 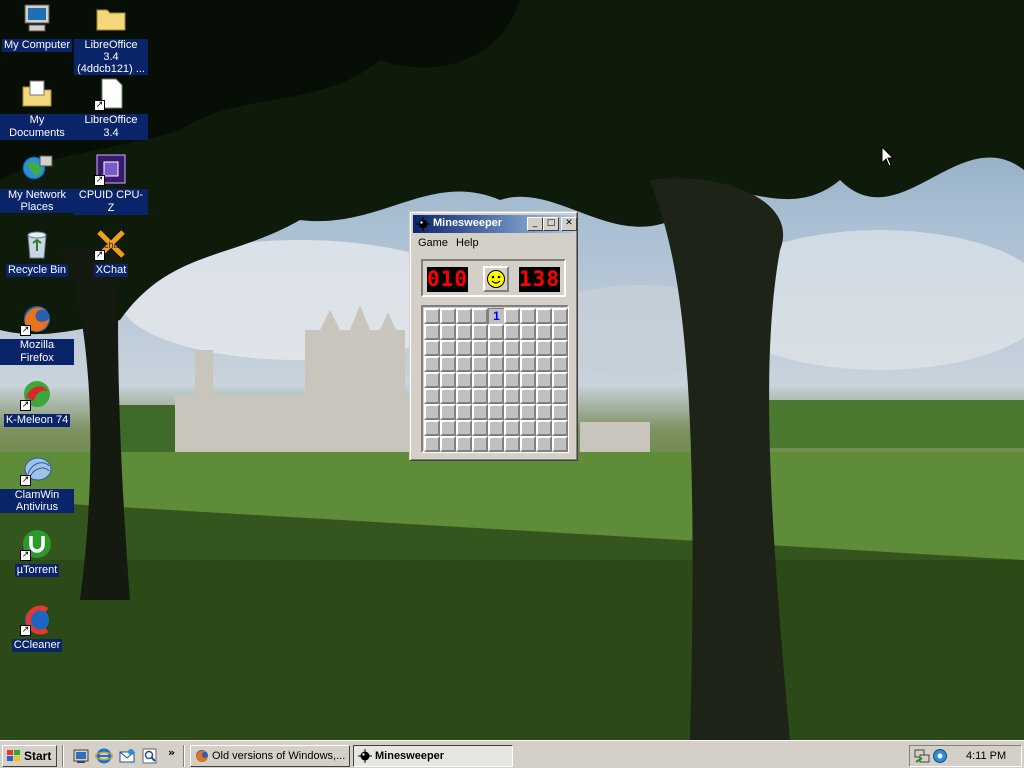 I want to click on menu-help: Help, so click(x=467, y=243).